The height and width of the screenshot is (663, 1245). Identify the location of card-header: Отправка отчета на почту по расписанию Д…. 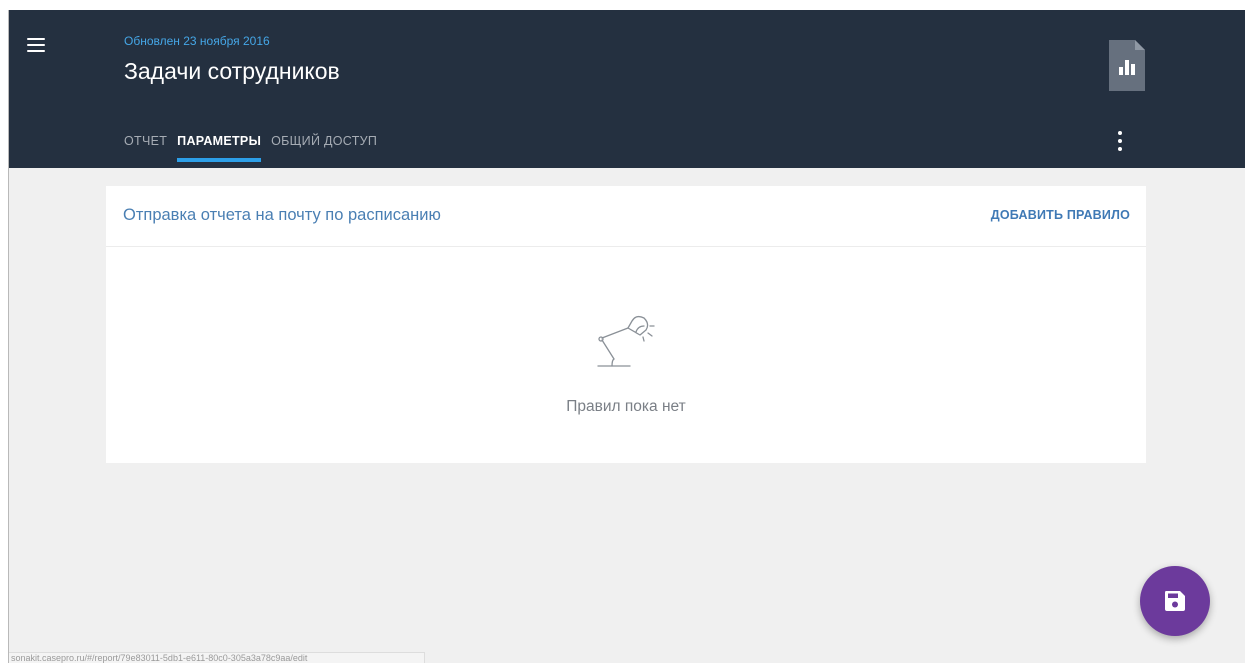
(626, 216).